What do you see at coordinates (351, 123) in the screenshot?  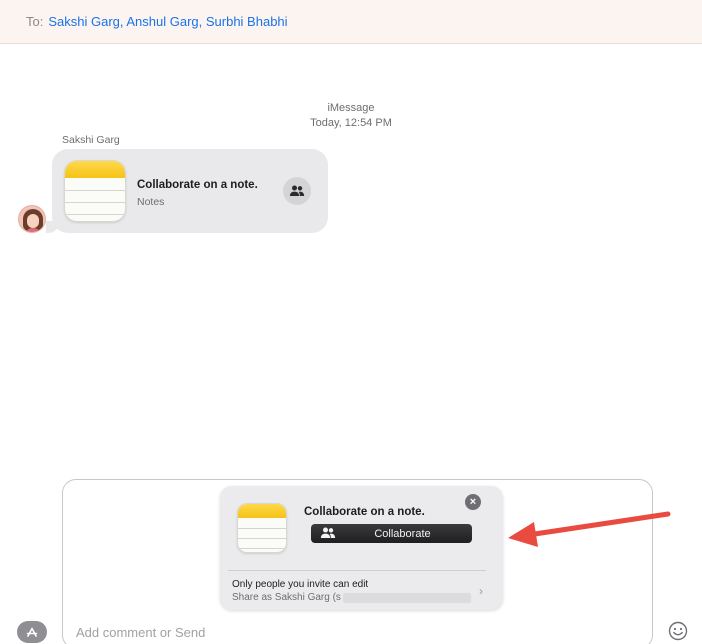 I see `message-timestamp: Today, 12:54 PM` at bounding box center [351, 123].